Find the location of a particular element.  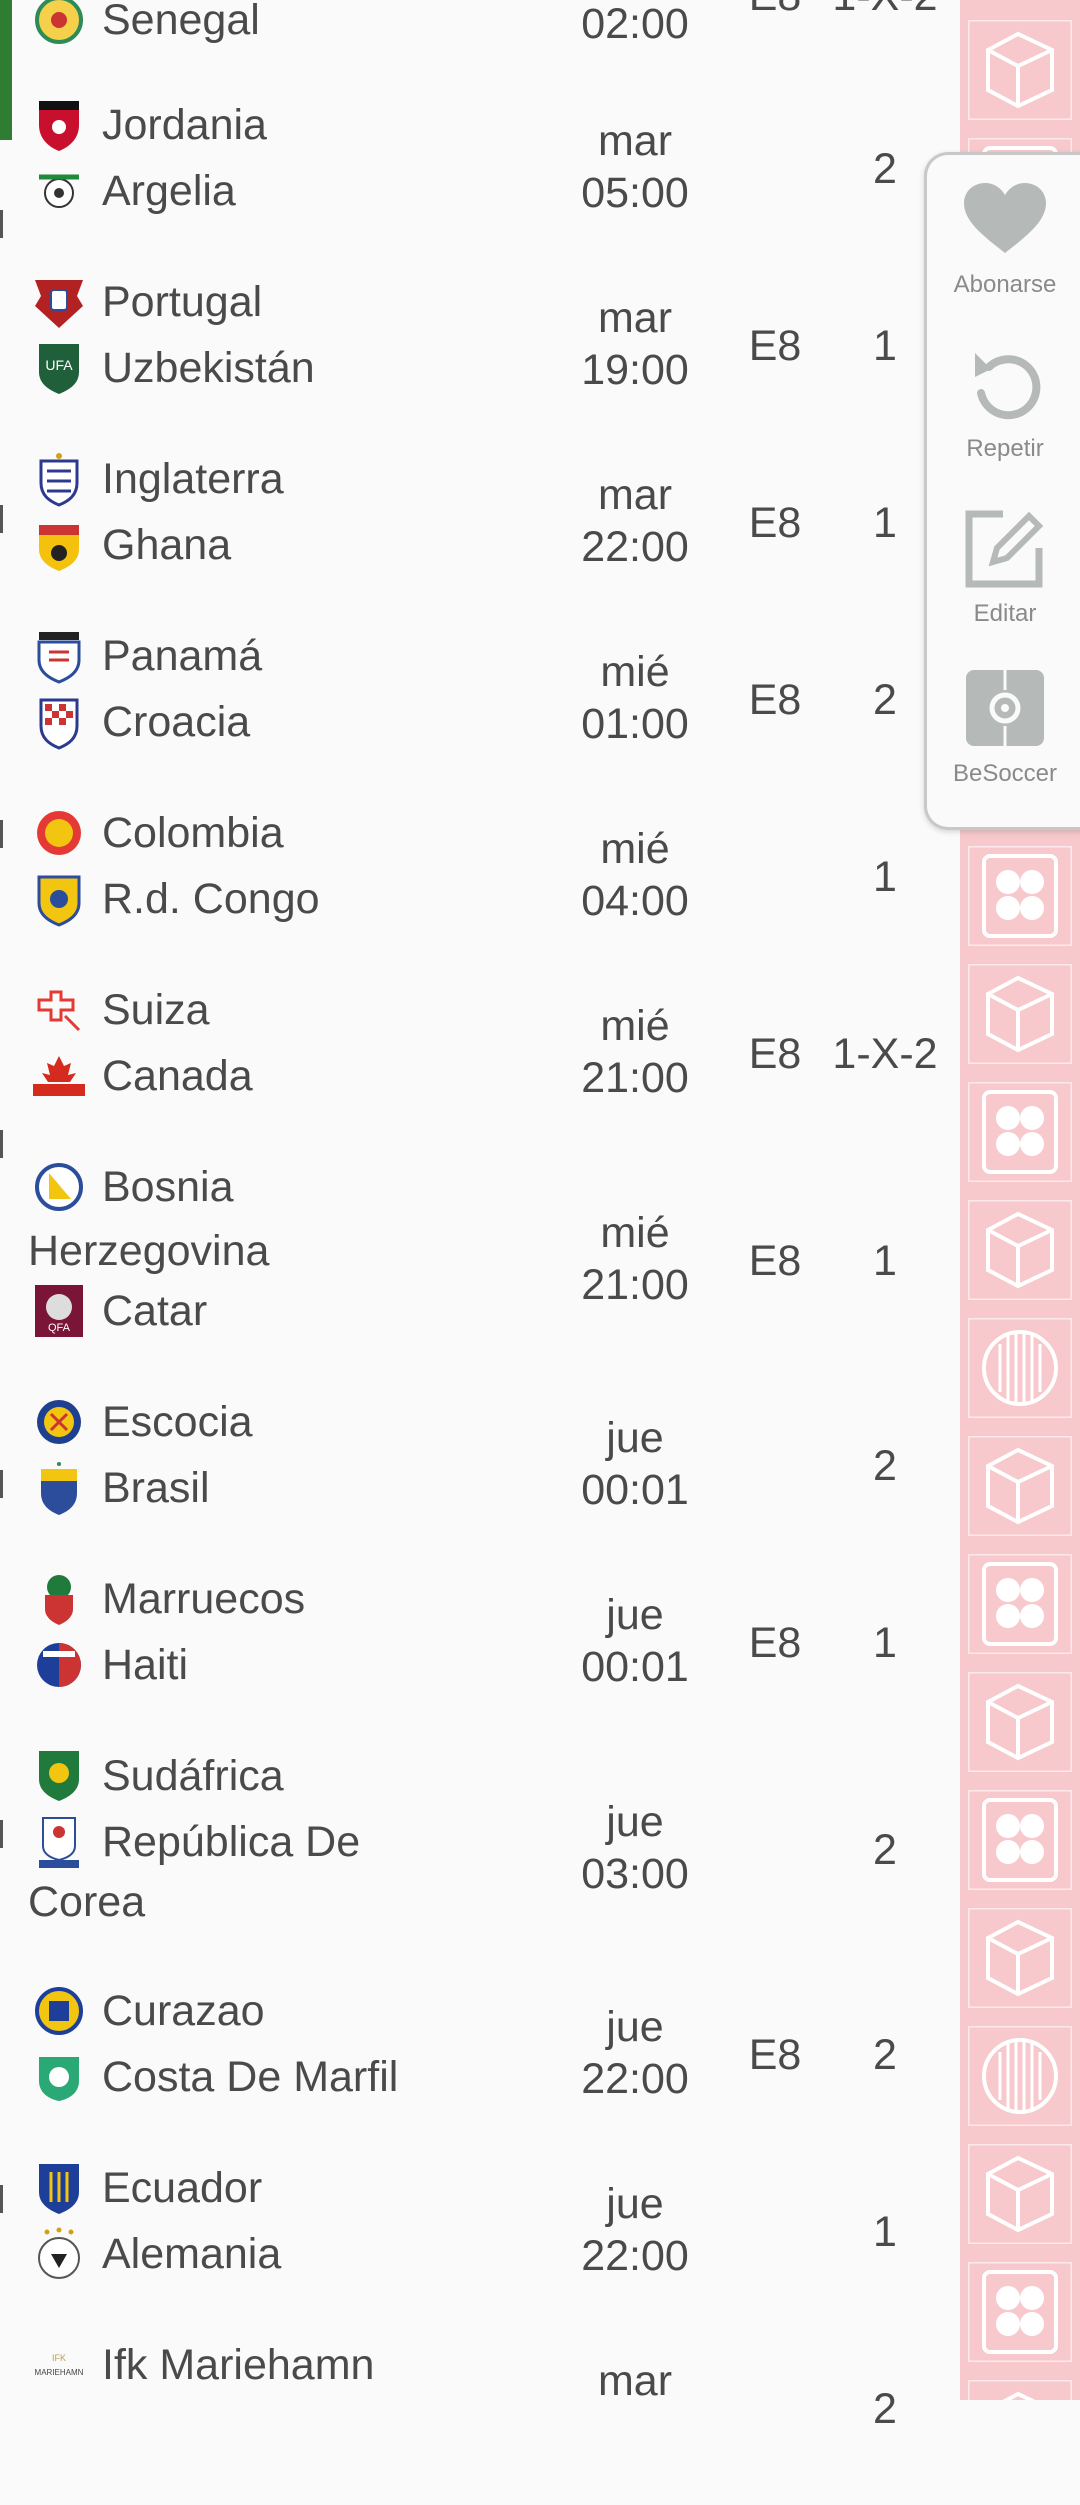

match-time: 19:00 is located at coordinates (635, 370).